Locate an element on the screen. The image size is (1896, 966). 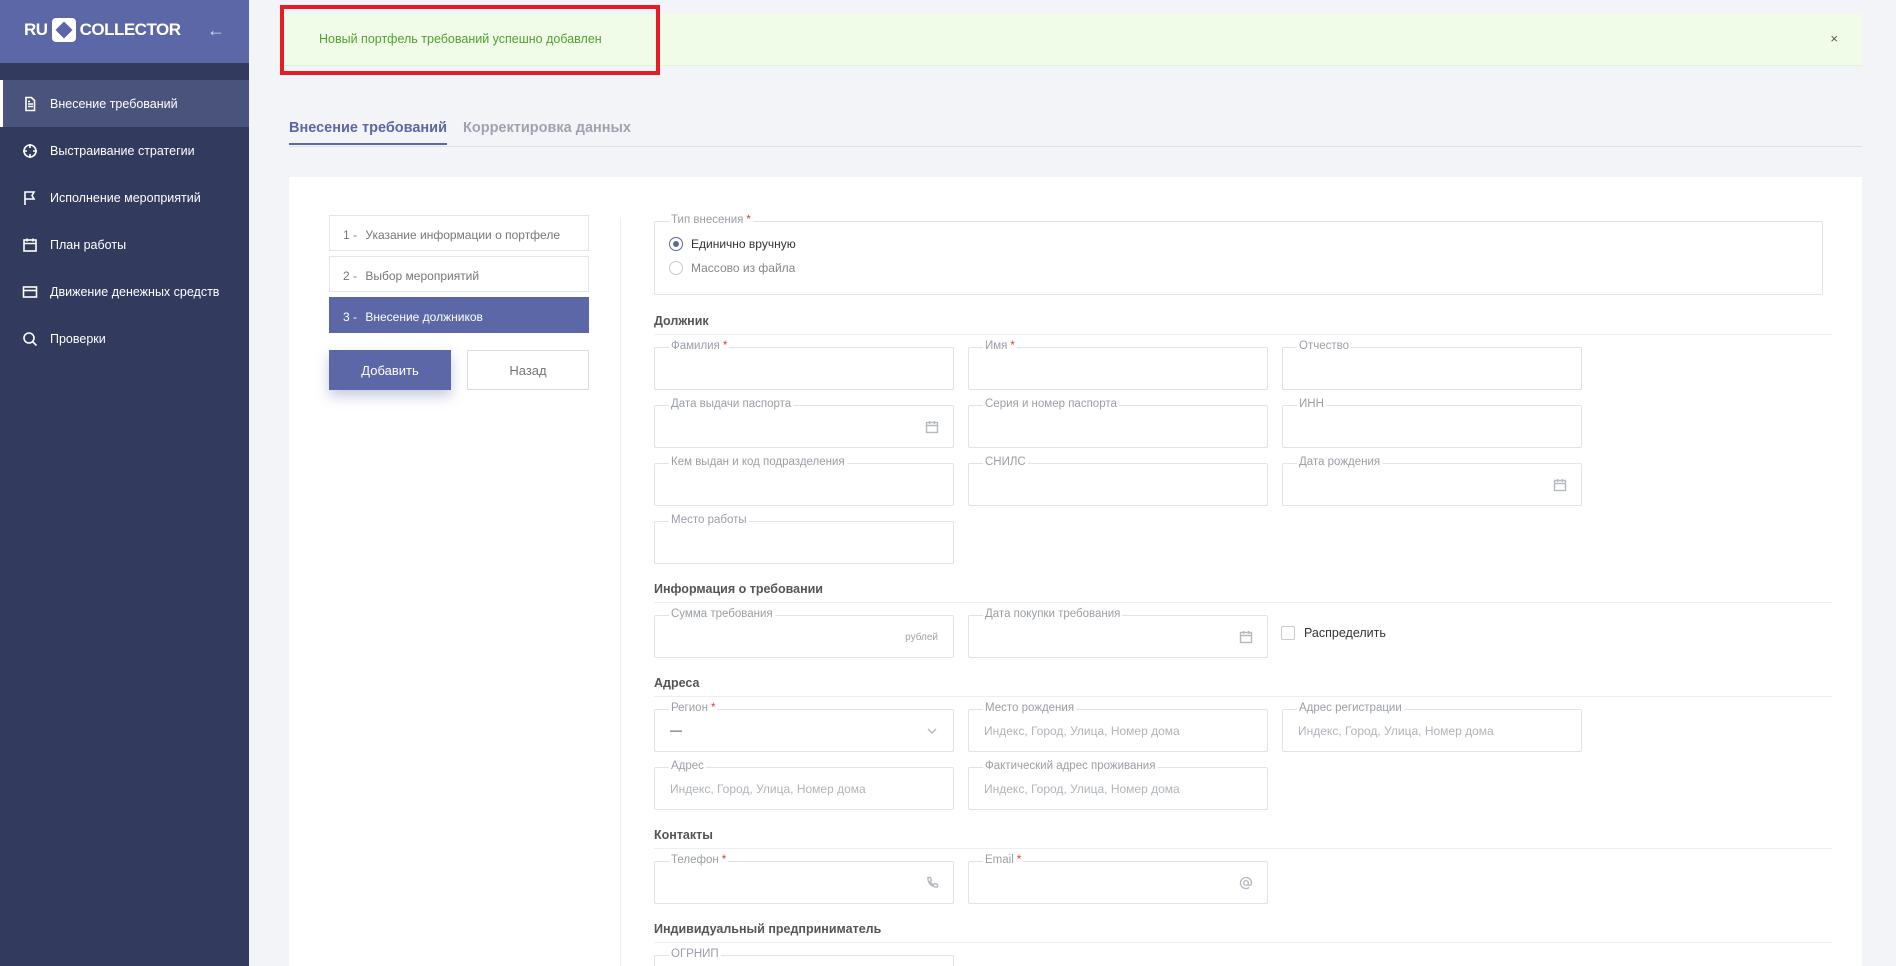
sidebar-header: RU COLLECTOR ← is located at coordinates (124, 31).